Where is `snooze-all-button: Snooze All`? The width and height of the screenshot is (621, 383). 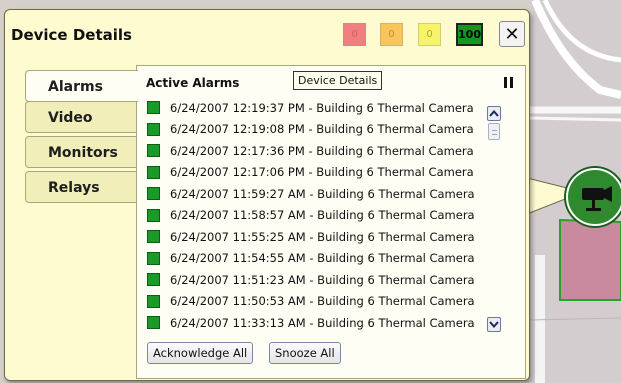 snooze-all-button: Snooze All is located at coordinates (305, 353).